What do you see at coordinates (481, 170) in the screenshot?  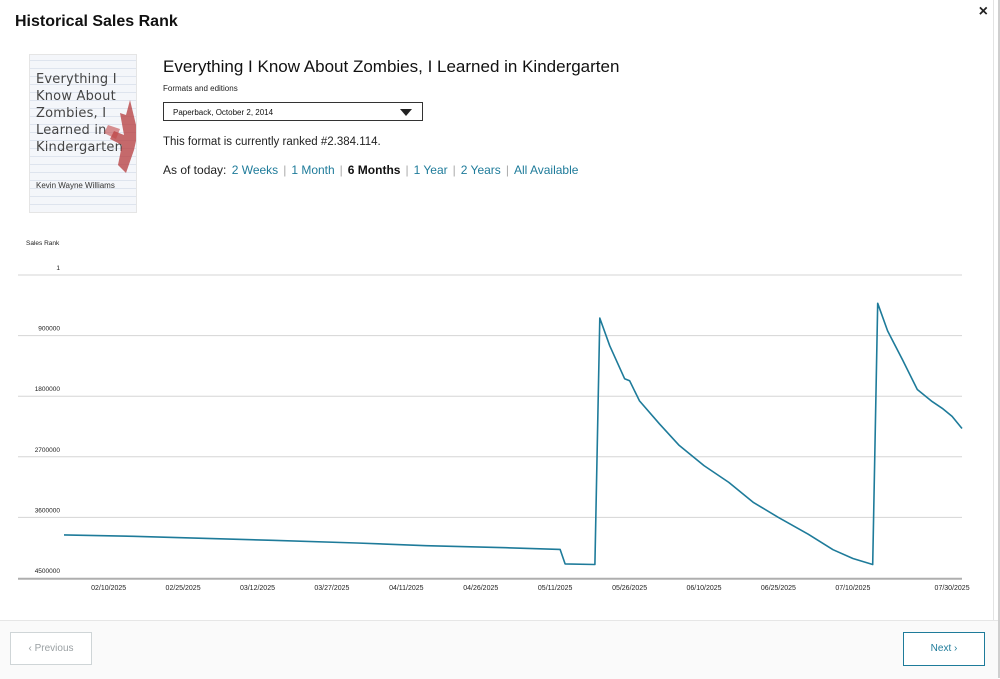 I see `range-option-2-years: 2 Years` at bounding box center [481, 170].